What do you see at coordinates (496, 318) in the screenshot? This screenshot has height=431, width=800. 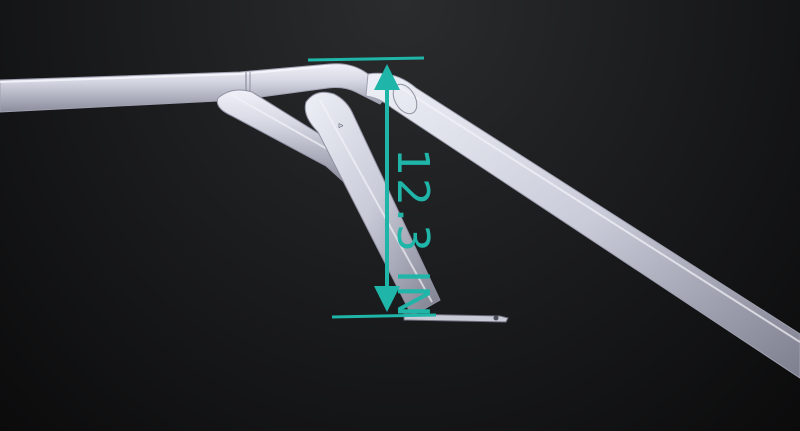 I see `bolt-hole-marker` at bounding box center [496, 318].